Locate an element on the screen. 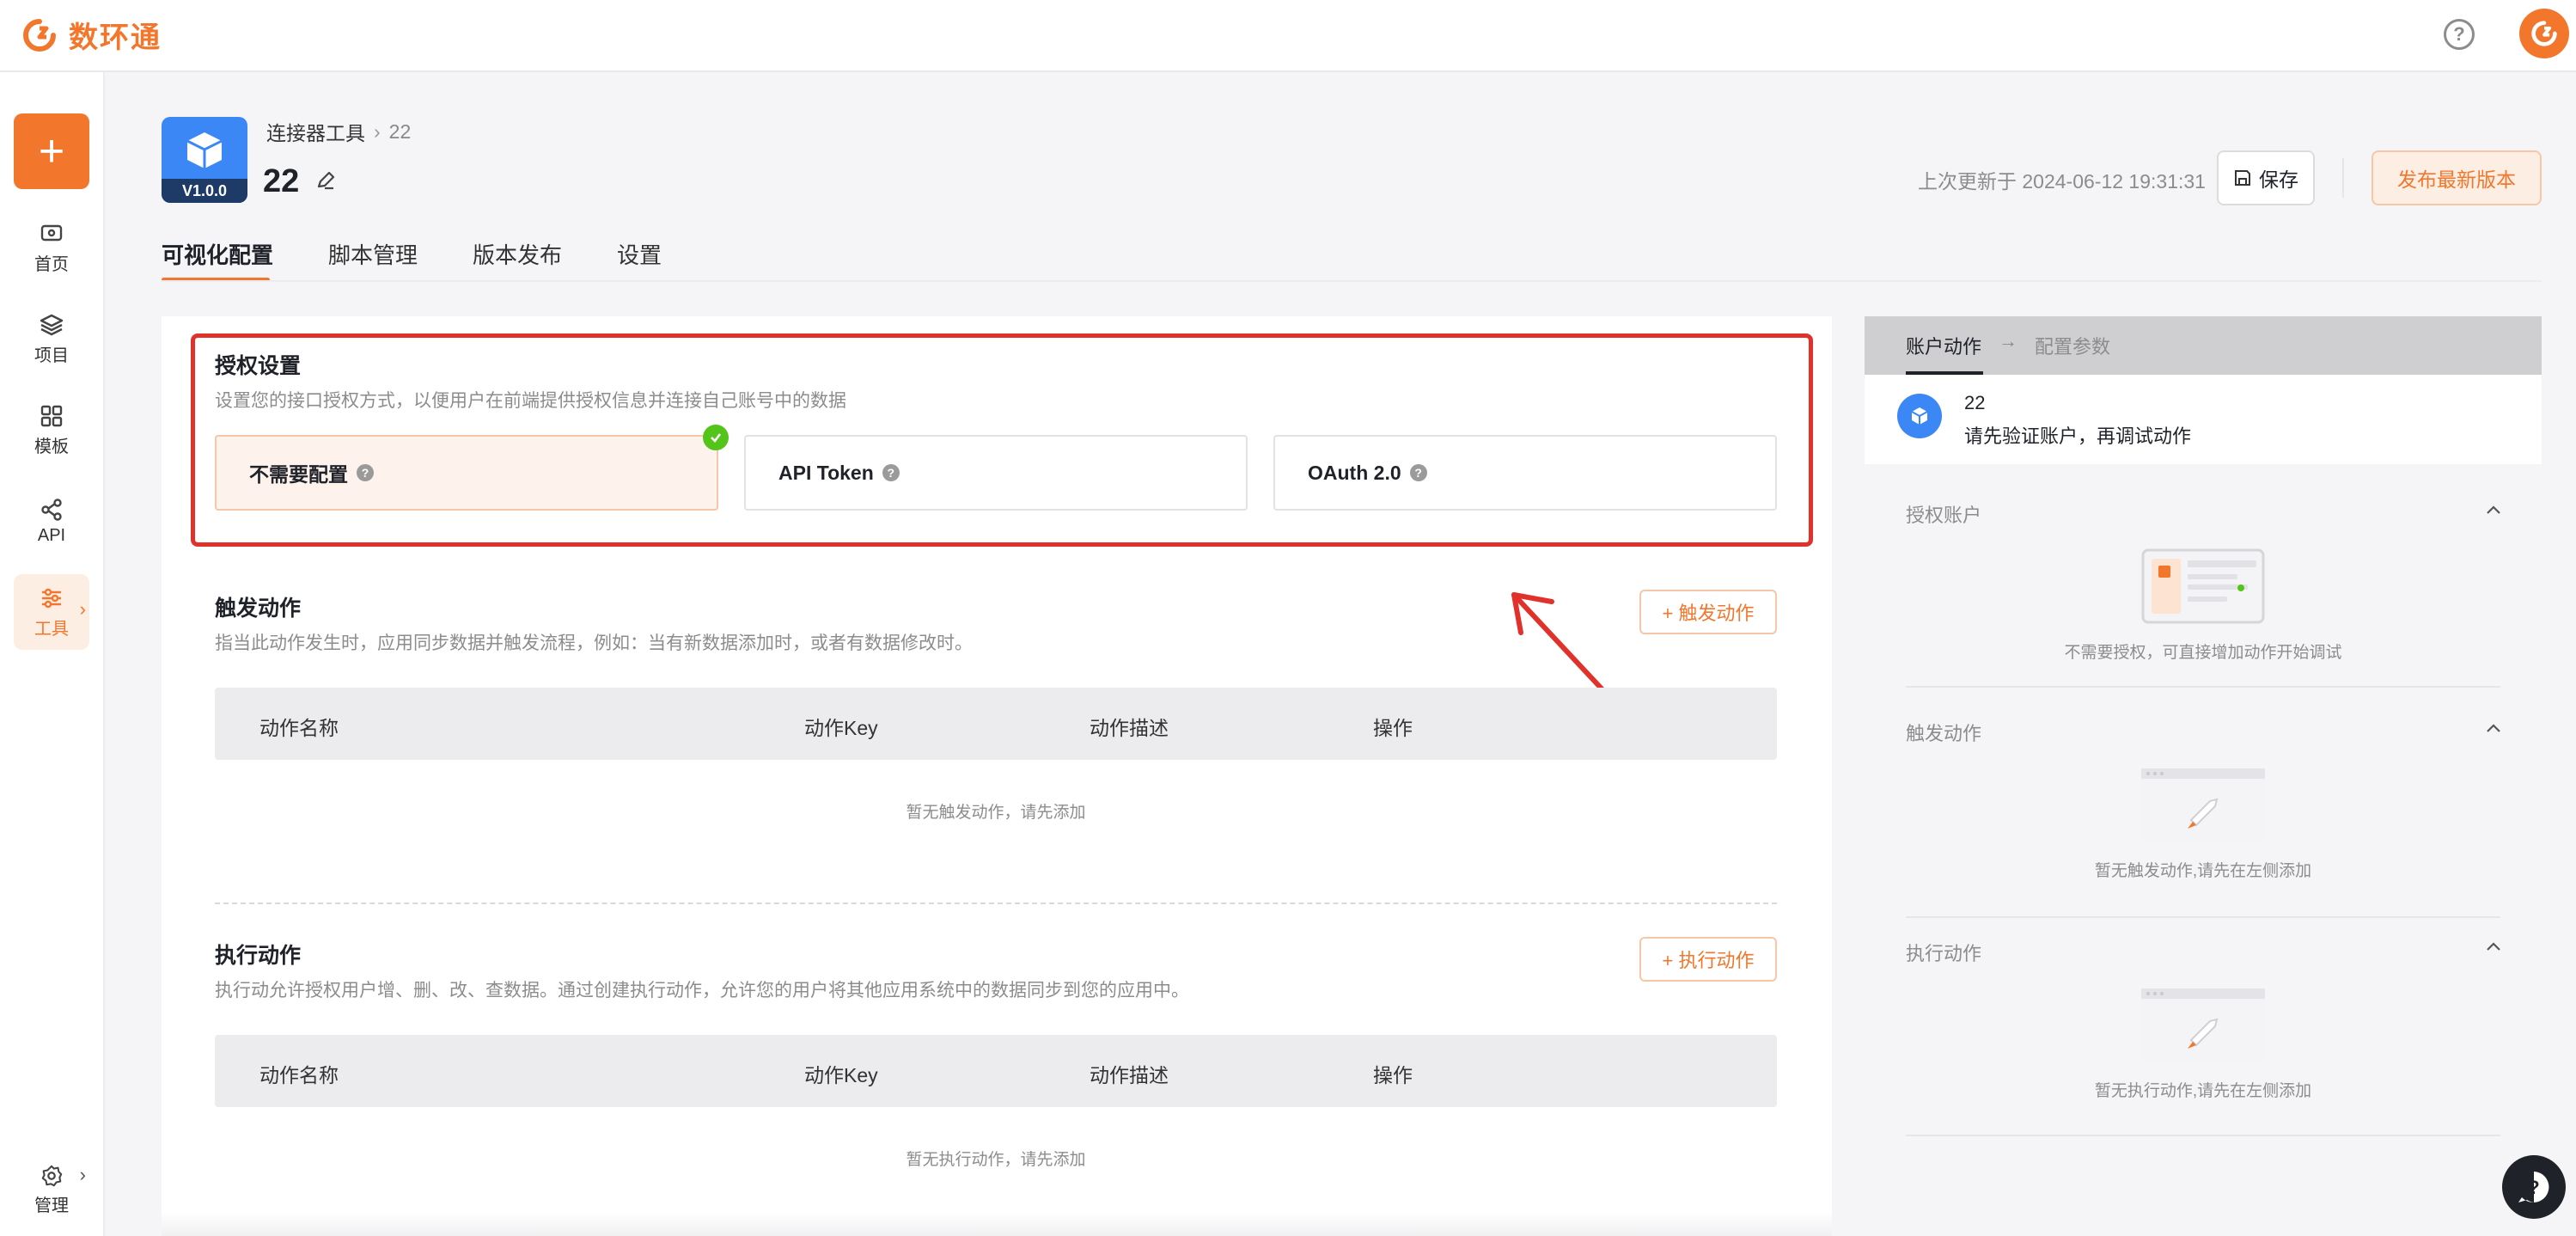  execute-debug-empty-text: 暂无执行动作,请先在左侧添加 is located at coordinates (2203, 1091).